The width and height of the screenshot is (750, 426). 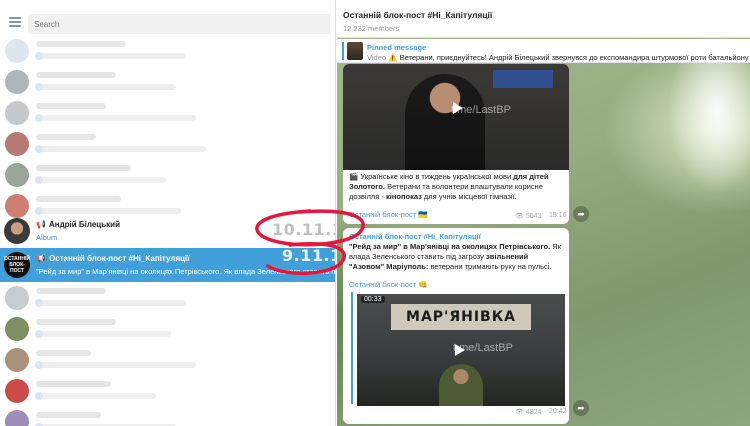 I want to click on chat-name: Андрій Білецький, so click(x=84, y=224).